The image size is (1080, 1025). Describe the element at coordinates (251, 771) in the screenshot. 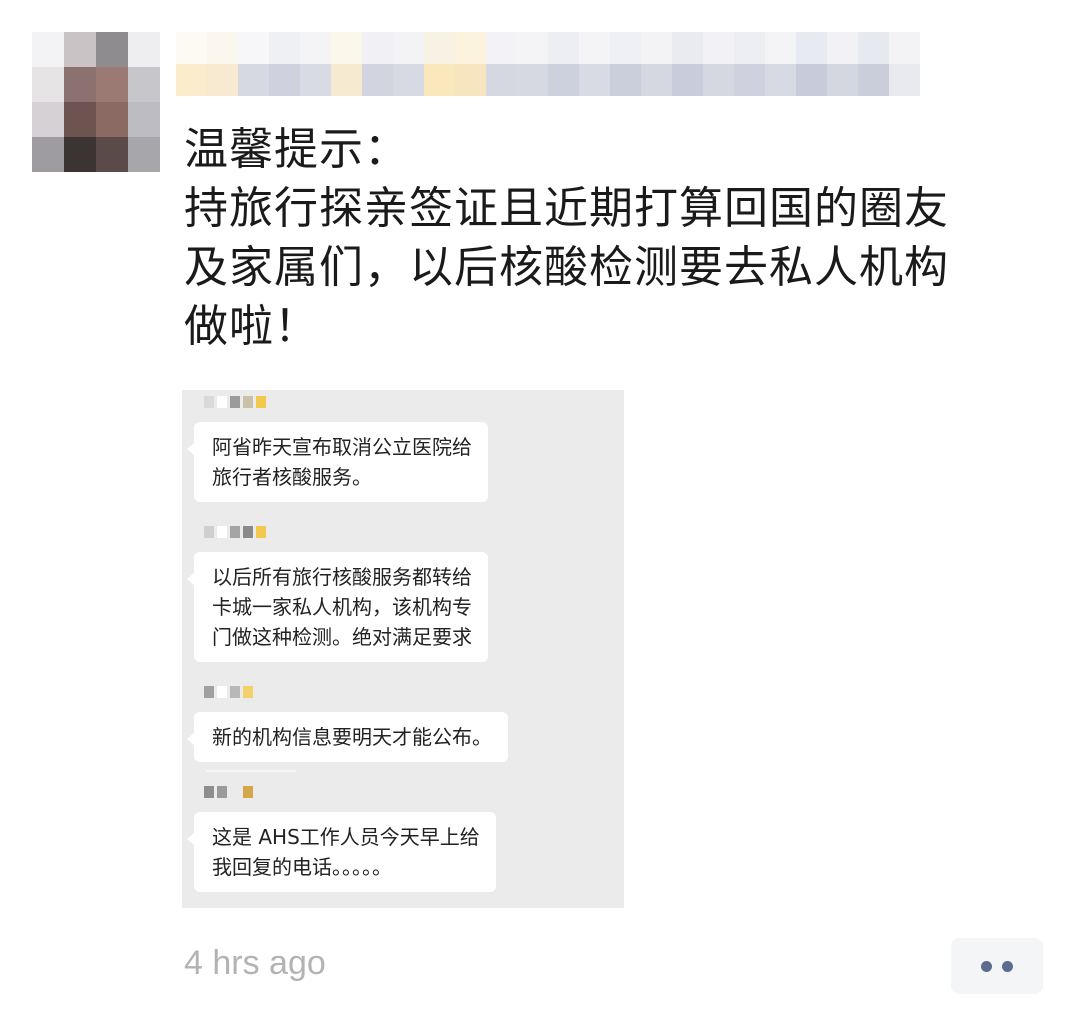

I see `divider` at that location.